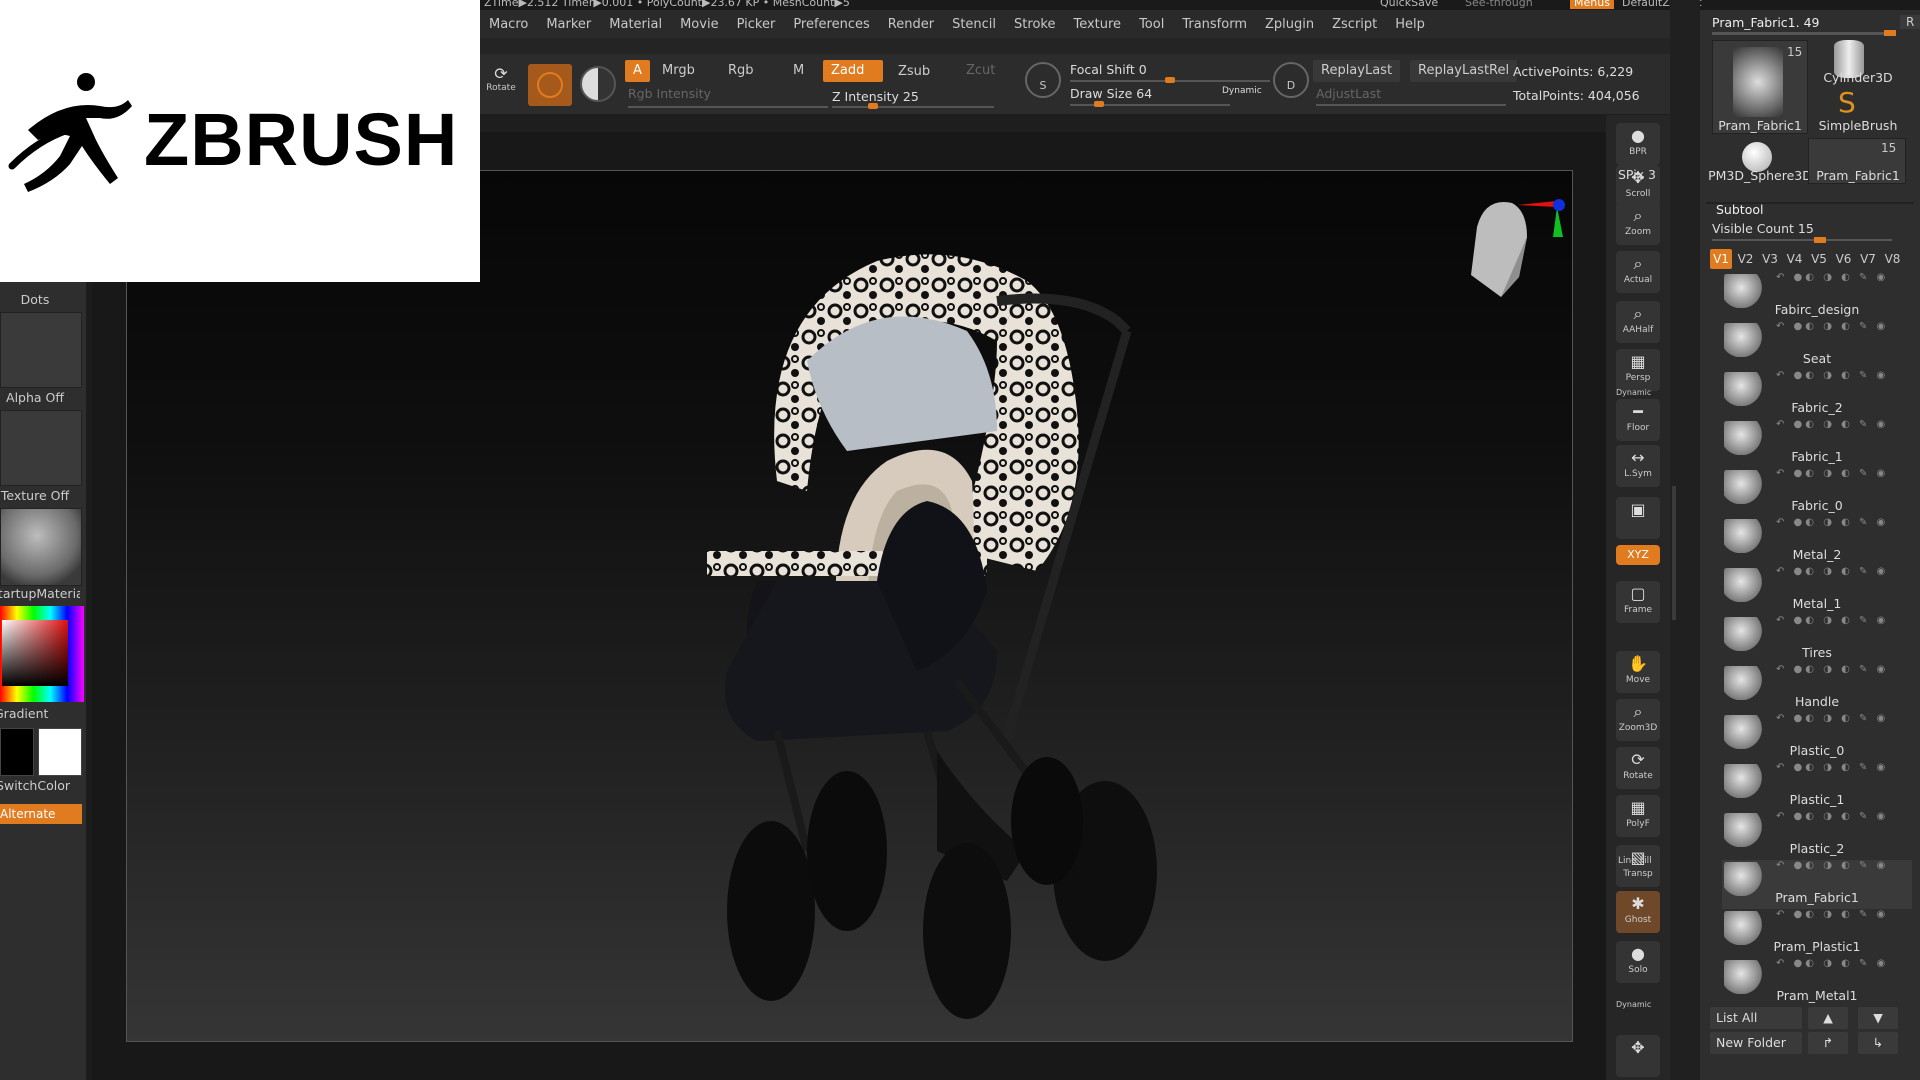 Image resolution: width=1920 pixels, height=1080 pixels. What do you see at coordinates (1638, 962) in the screenshot?
I see `view-button-solo: ● Solo` at bounding box center [1638, 962].